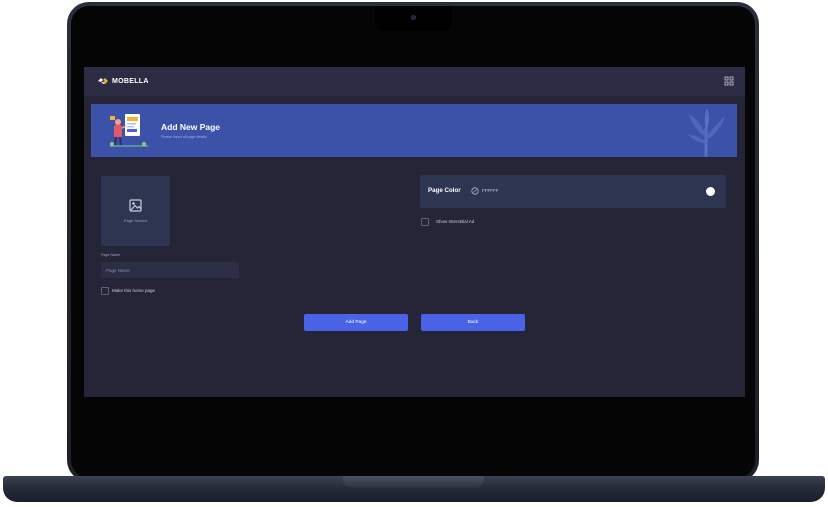 This screenshot has width=828, height=507. Describe the element at coordinates (473, 322) in the screenshot. I see `back-button: Back` at that location.